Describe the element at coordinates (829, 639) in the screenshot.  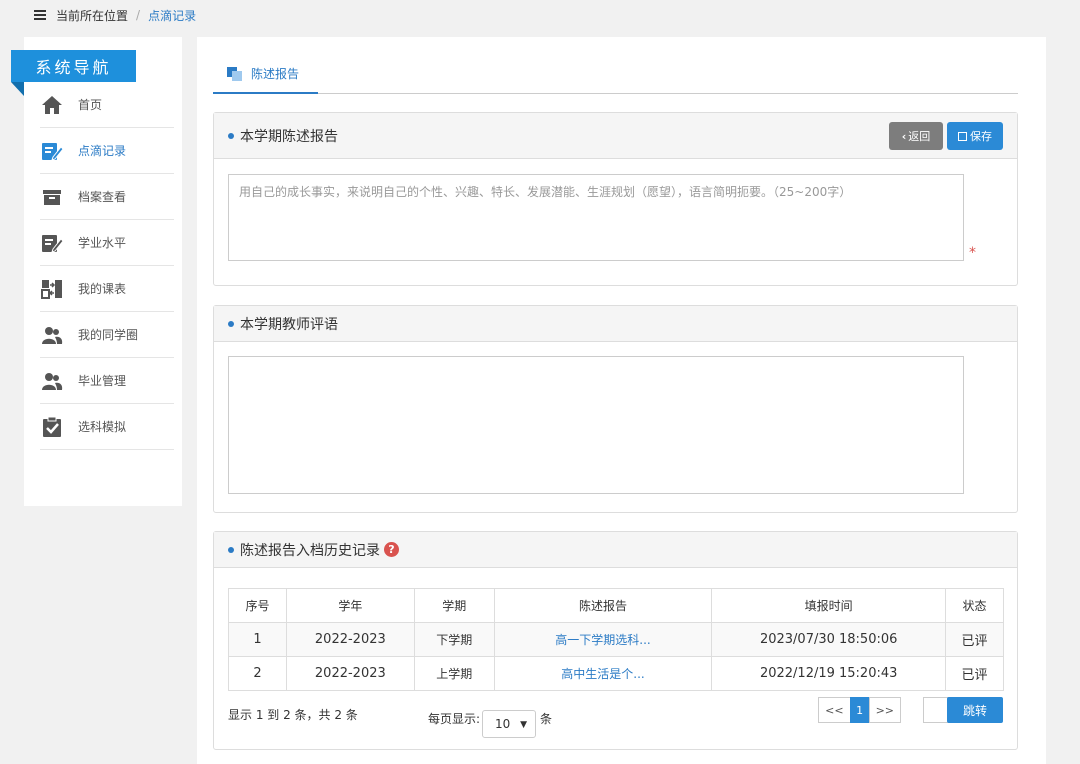
I see `cell-time: 2023/07/30 18:50:06` at that location.